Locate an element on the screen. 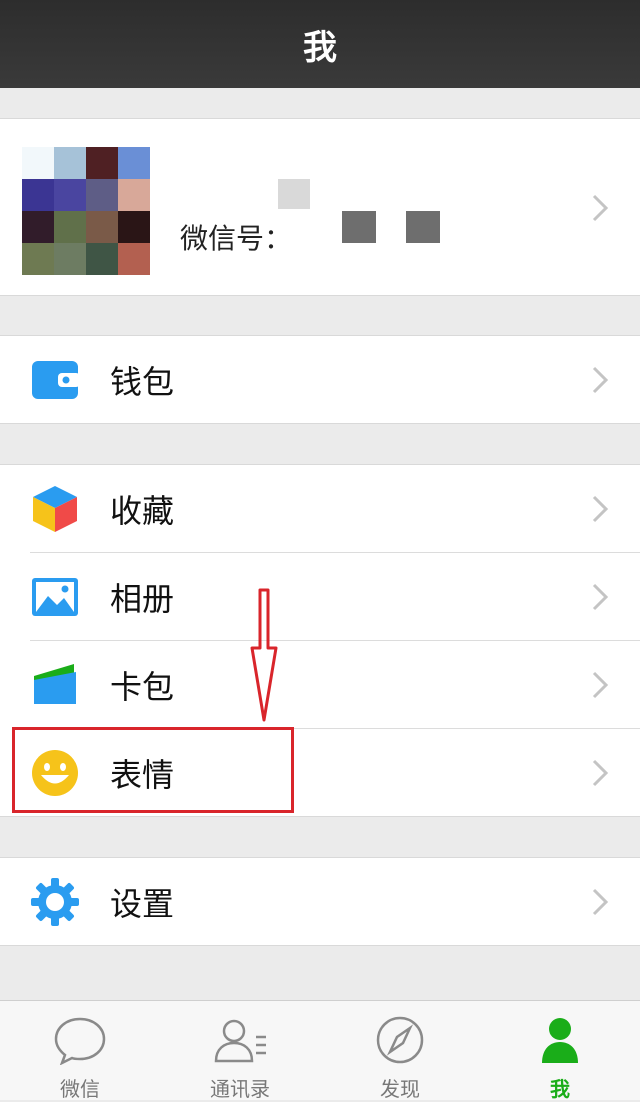 The width and height of the screenshot is (640, 1102). menu-item-stickers: 表情 is located at coordinates (320, 773).